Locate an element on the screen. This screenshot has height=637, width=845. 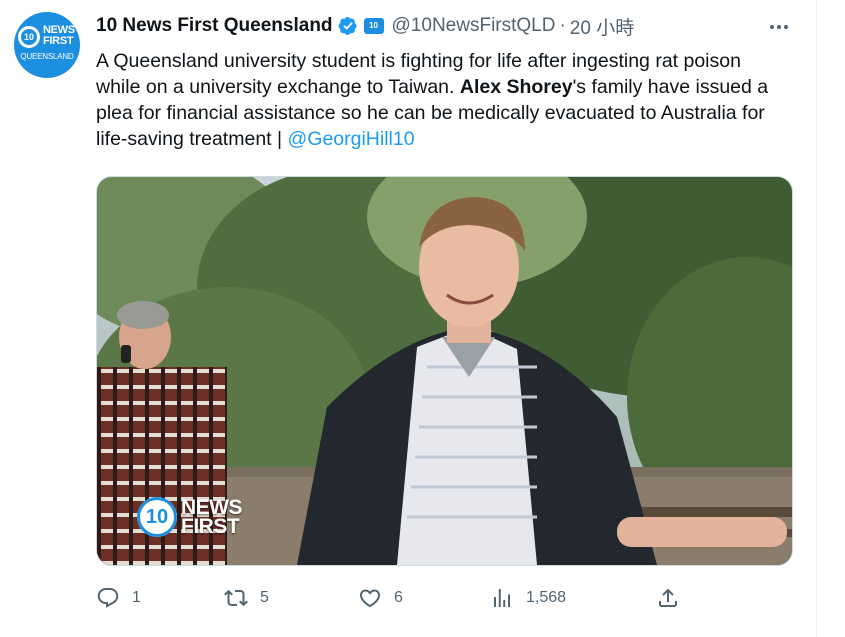
reply-count: 1 is located at coordinates (136, 597).